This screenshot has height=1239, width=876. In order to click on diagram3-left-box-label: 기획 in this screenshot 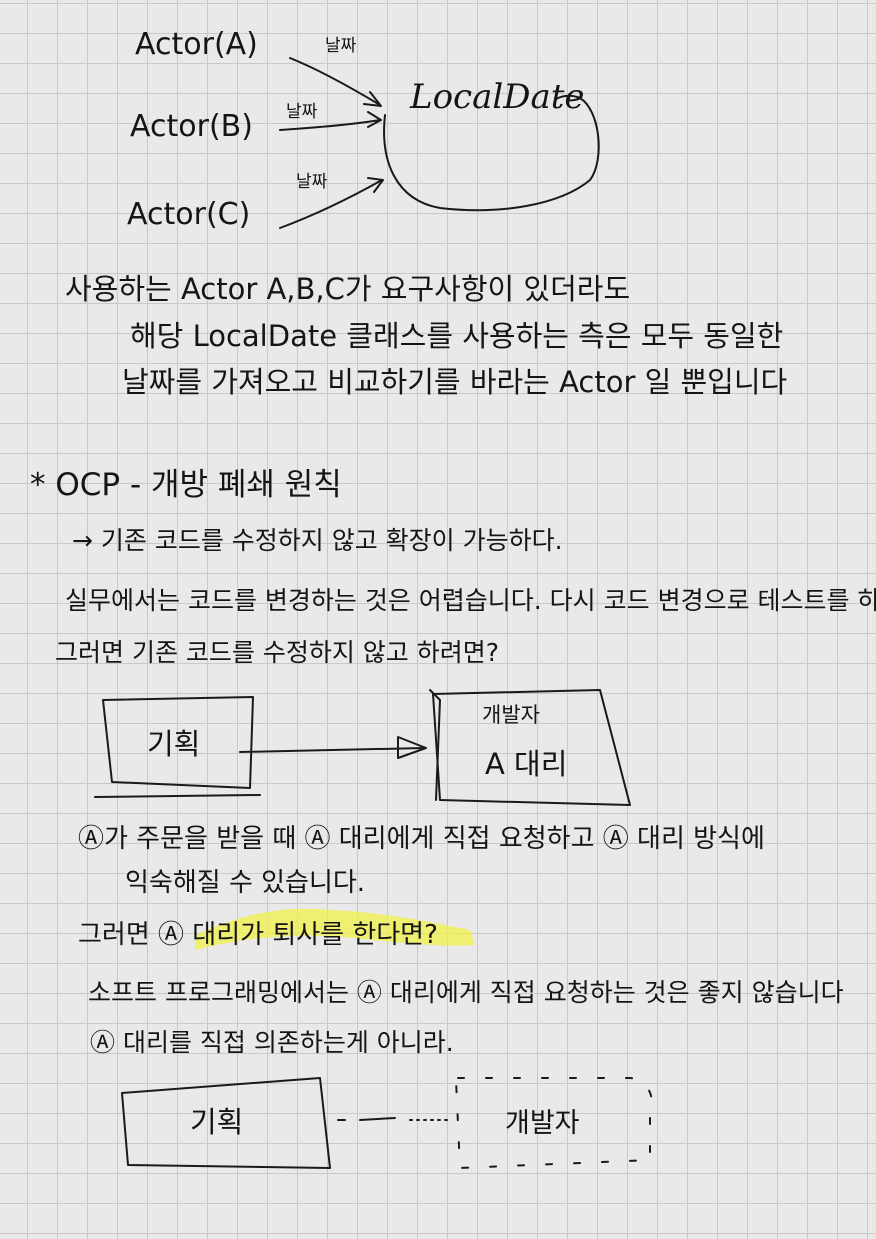, I will do `click(217, 1122)`.